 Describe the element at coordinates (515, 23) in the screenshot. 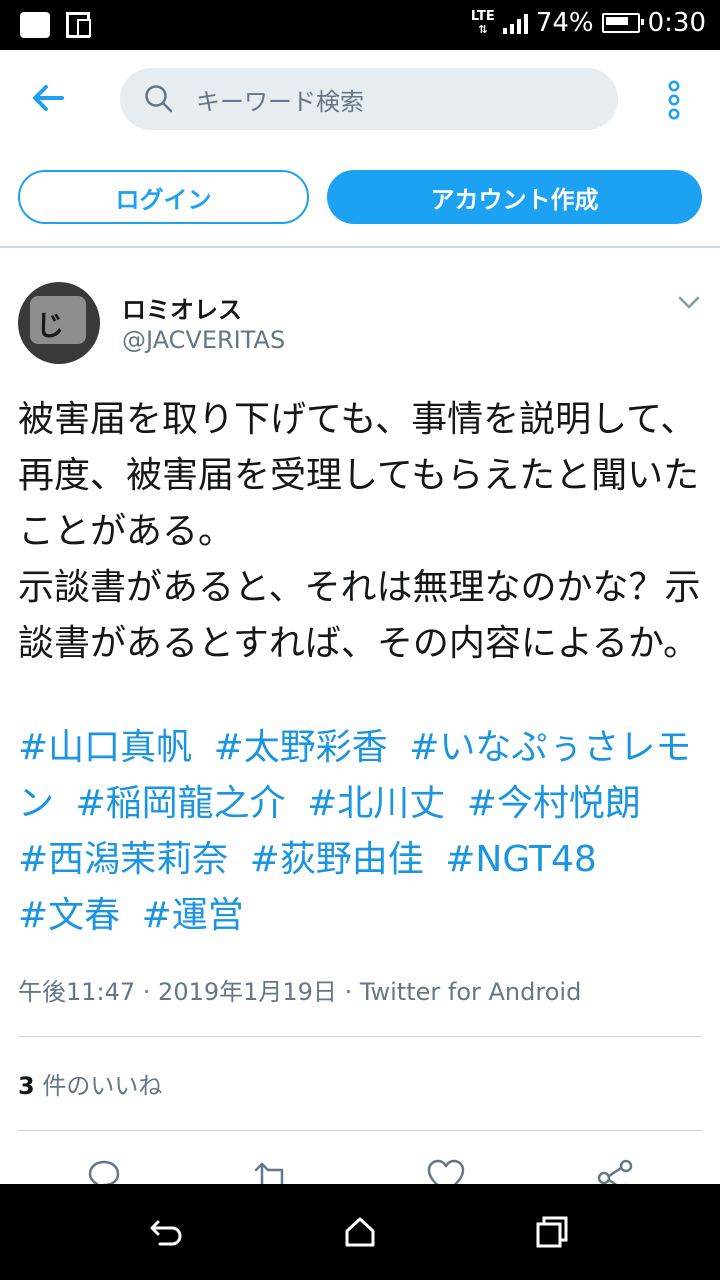

I see `signal-icon` at that location.